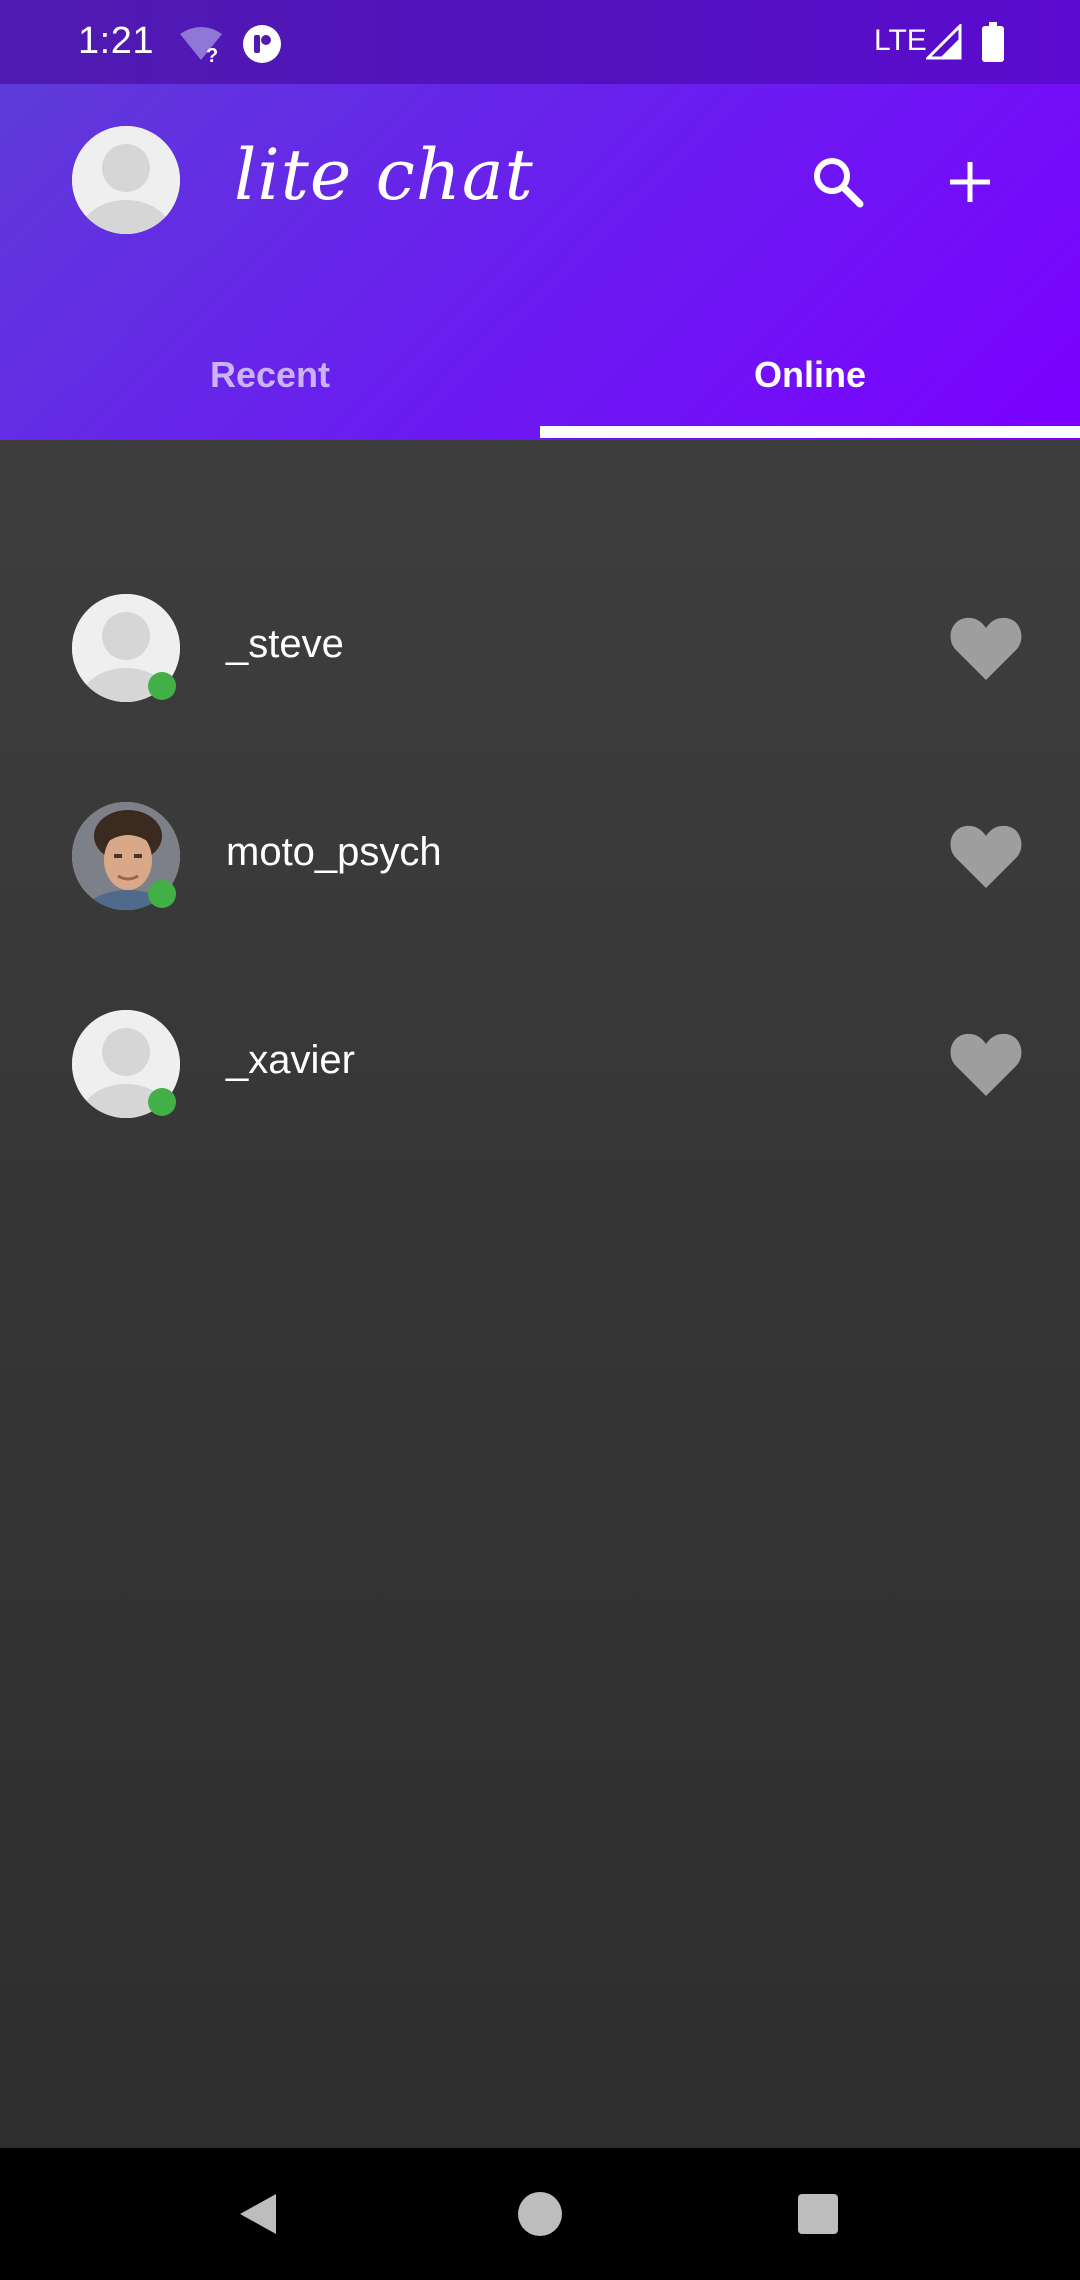  Describe the element at coordinates (290, 1060) in the screenshot. I see `user-name: _xavier` at that location.